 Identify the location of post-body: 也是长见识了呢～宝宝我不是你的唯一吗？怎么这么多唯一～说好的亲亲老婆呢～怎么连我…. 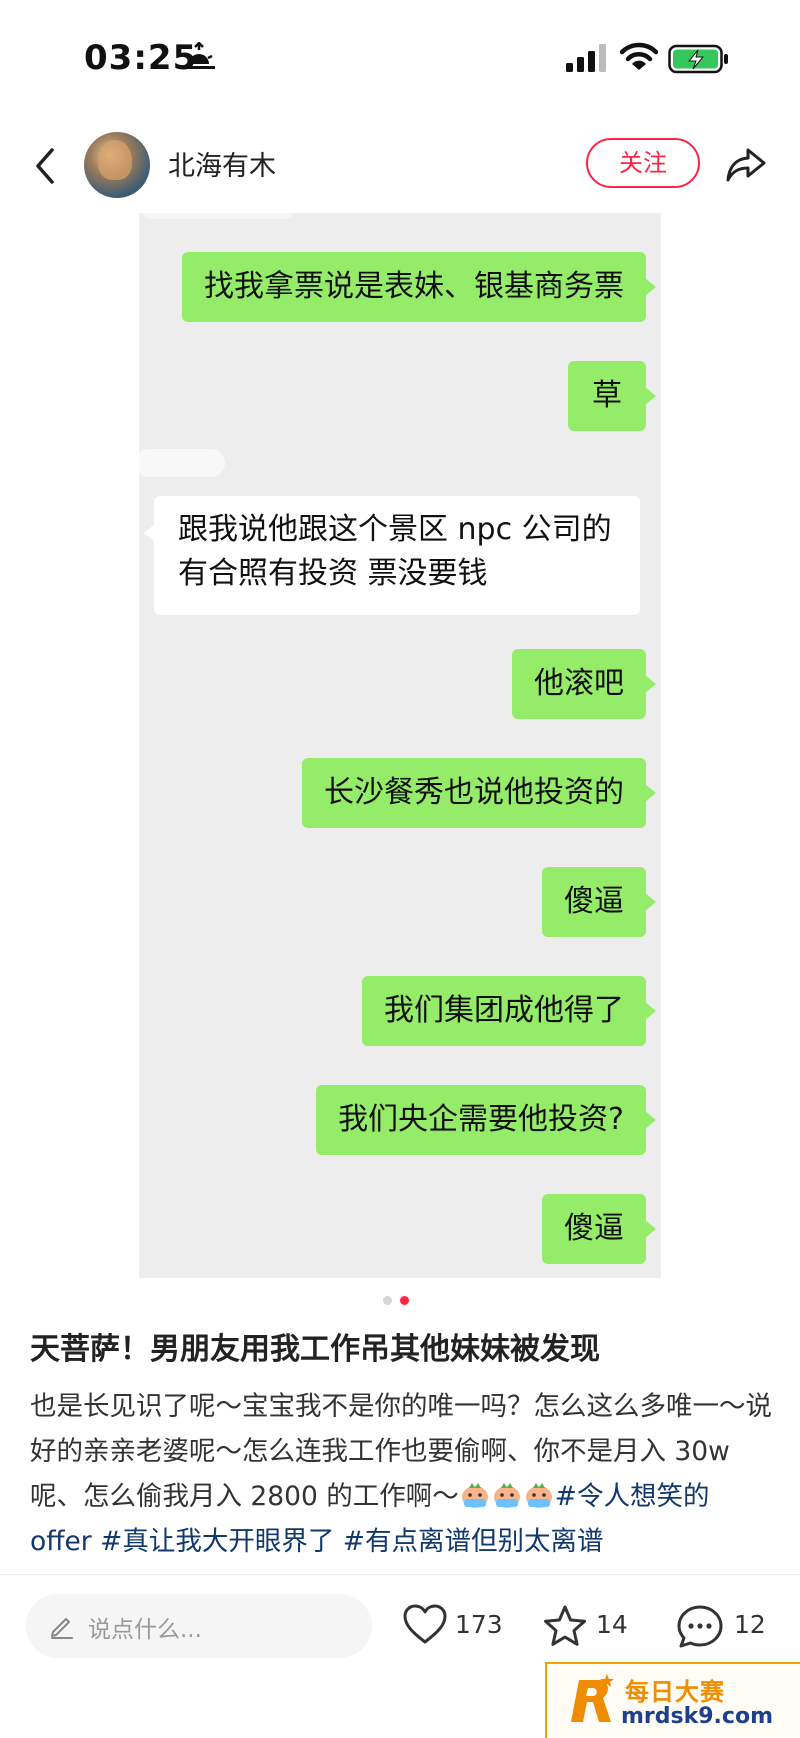
(402, 1474).